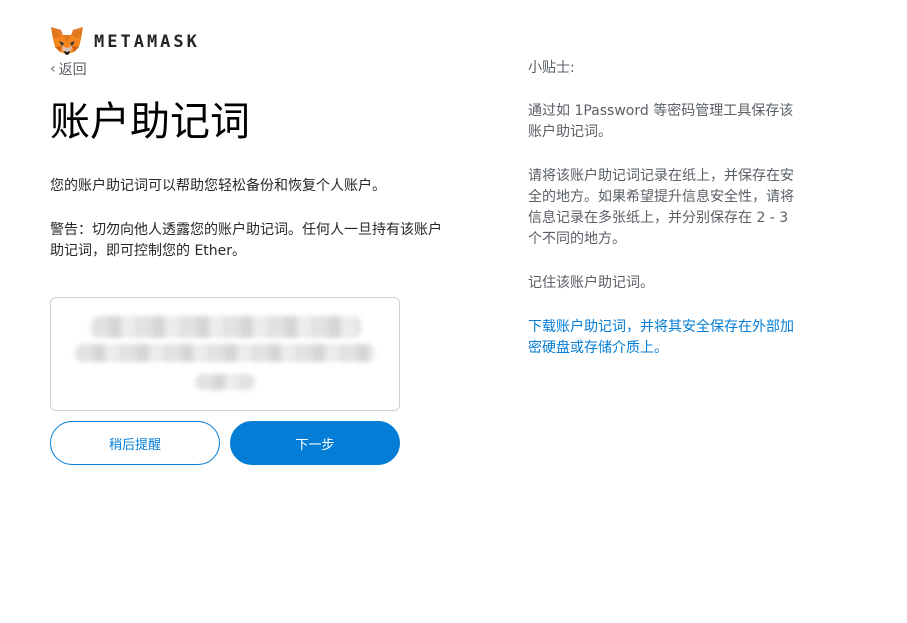 The image size is (907, 623). I want to click on seed-phrase-reveal-box, so click(225, 354).